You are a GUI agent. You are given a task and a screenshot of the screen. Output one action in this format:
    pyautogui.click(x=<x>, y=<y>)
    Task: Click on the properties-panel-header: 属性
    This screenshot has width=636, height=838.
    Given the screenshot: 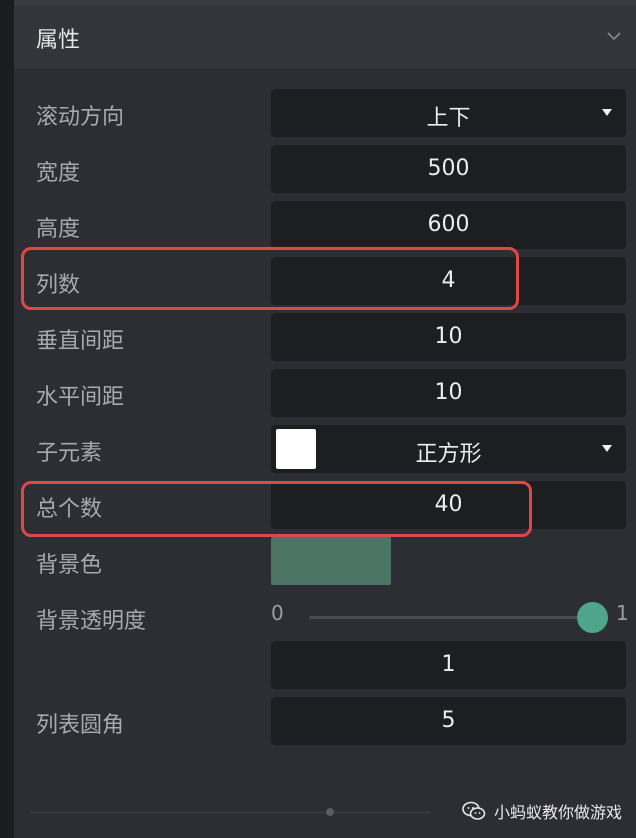 What is the action you would take?
    pyautogui.click(x=325, y=38)
    